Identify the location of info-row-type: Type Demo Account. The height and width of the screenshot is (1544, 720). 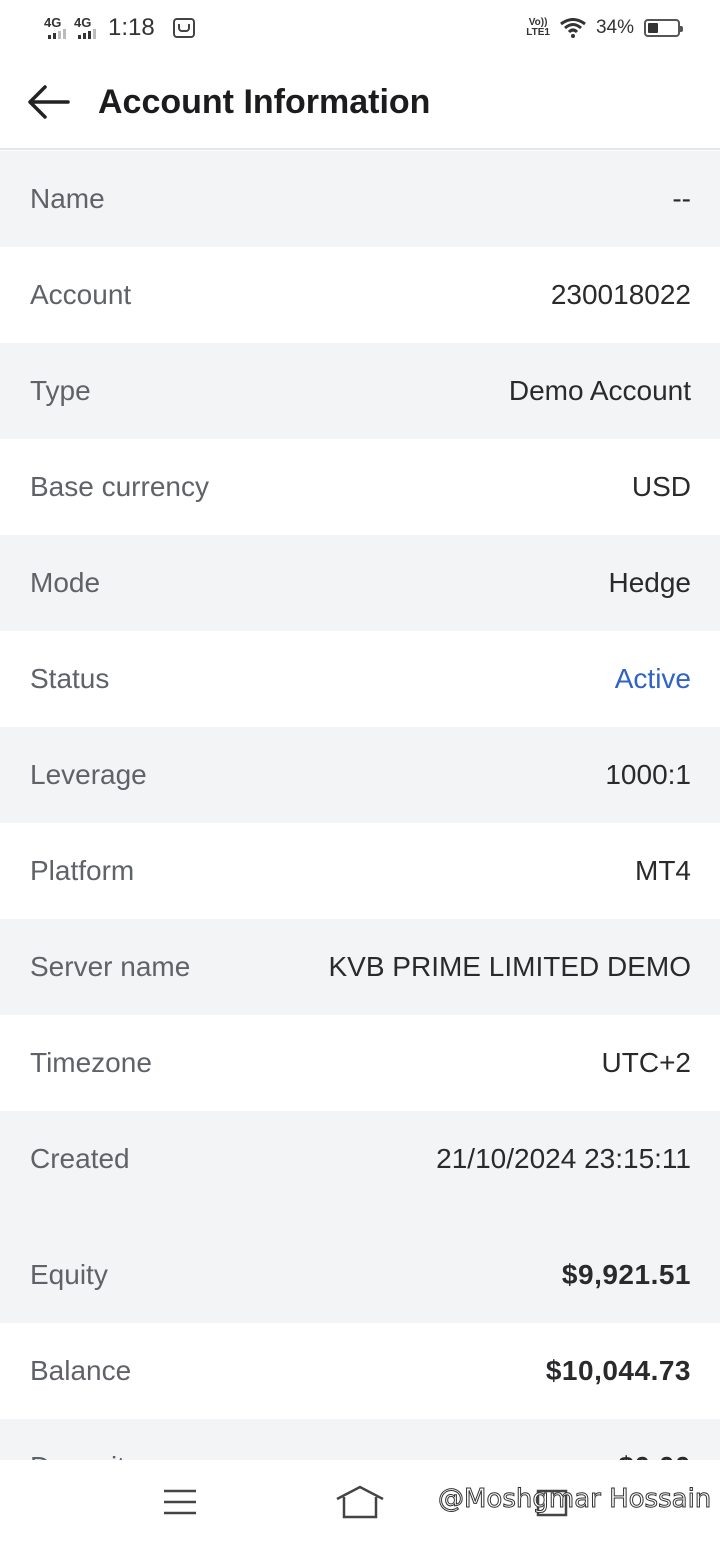
(360, 391).